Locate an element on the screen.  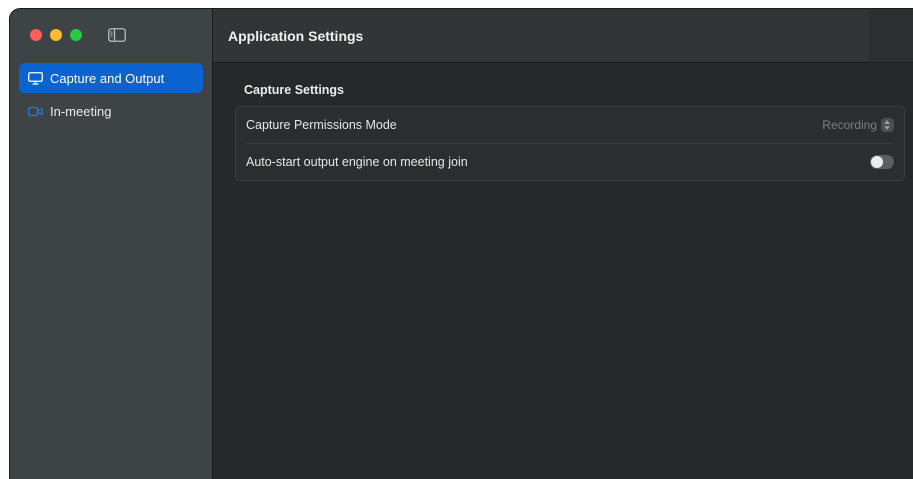
close-window-button is located at coordinates (36, 35).